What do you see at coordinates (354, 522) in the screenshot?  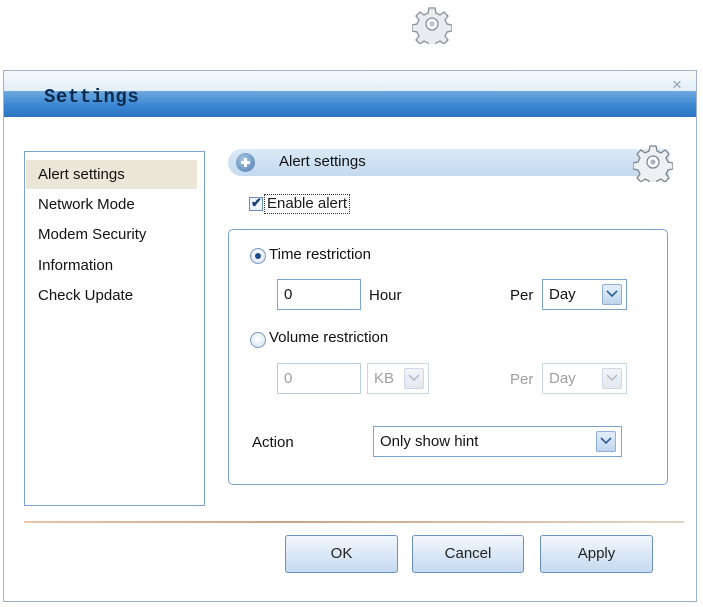 I see `footer-divider` at bounding box center [354, 522].